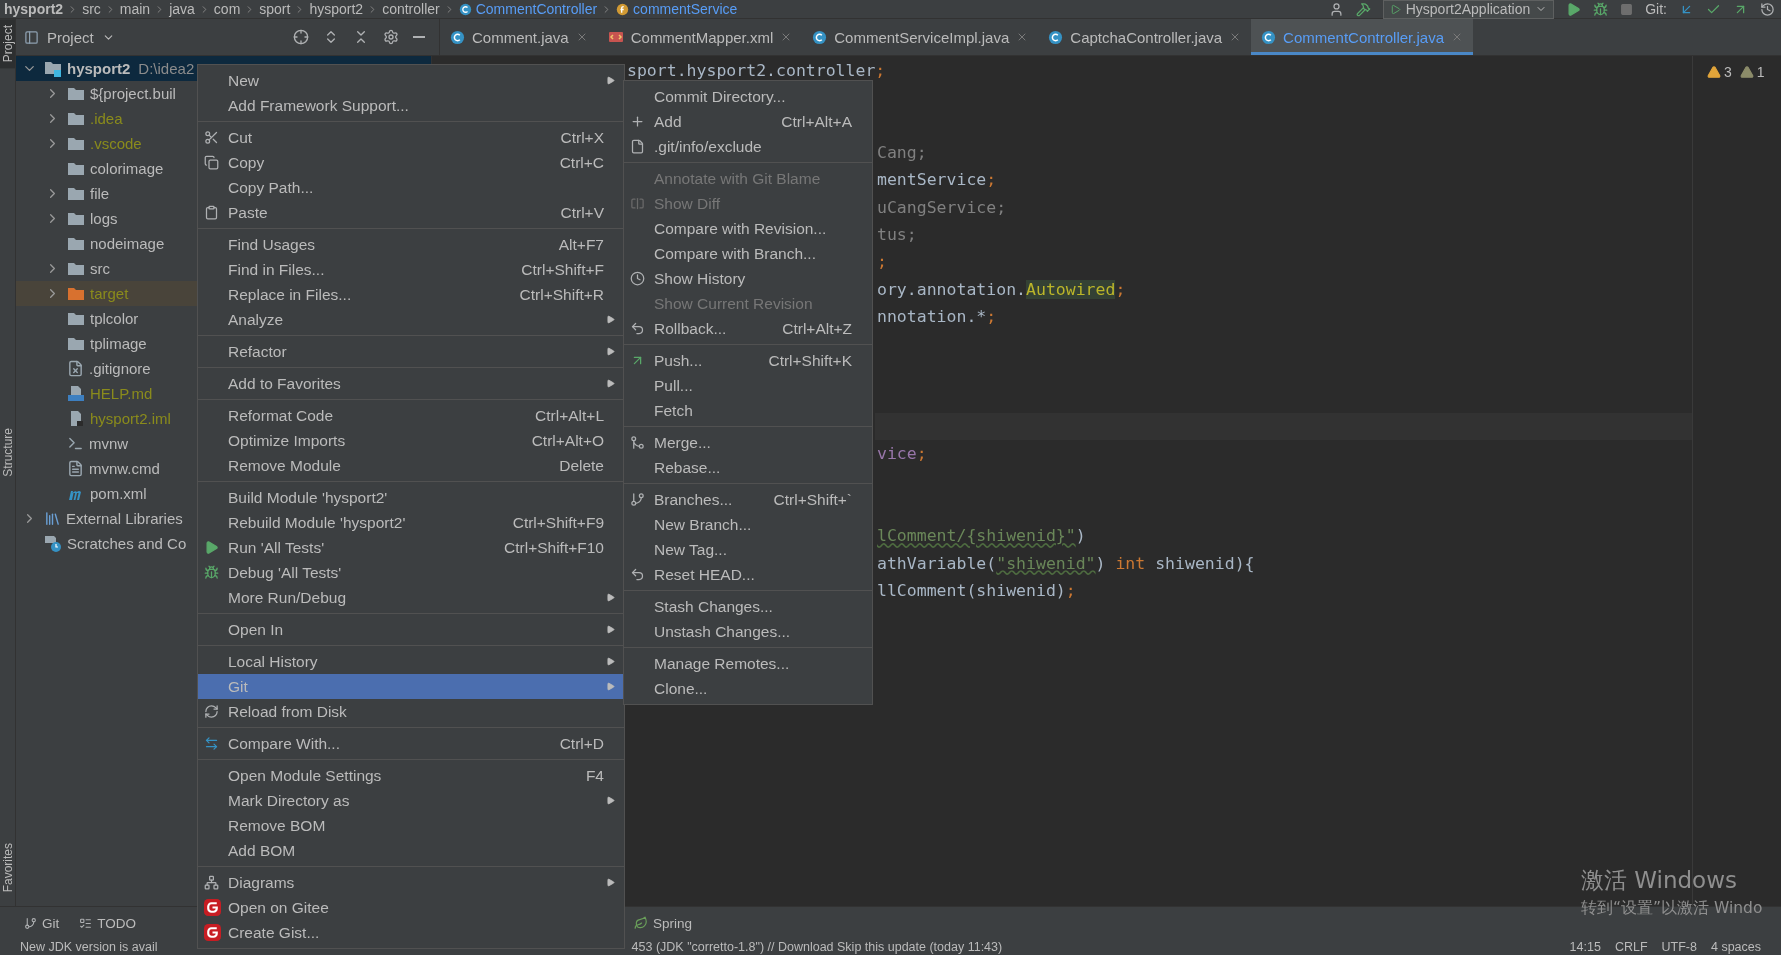  Describe the element at coordinates (127, 243) in the screenshot. I see `tree-label: nodeimage` at that location.